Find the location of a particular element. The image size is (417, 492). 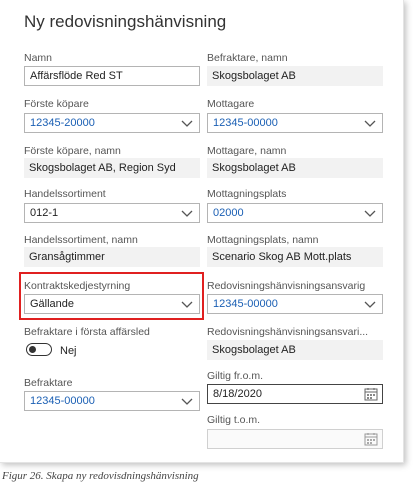

befraktare-namn-label: Befraktare, namn is located at coordinates (247, 58).